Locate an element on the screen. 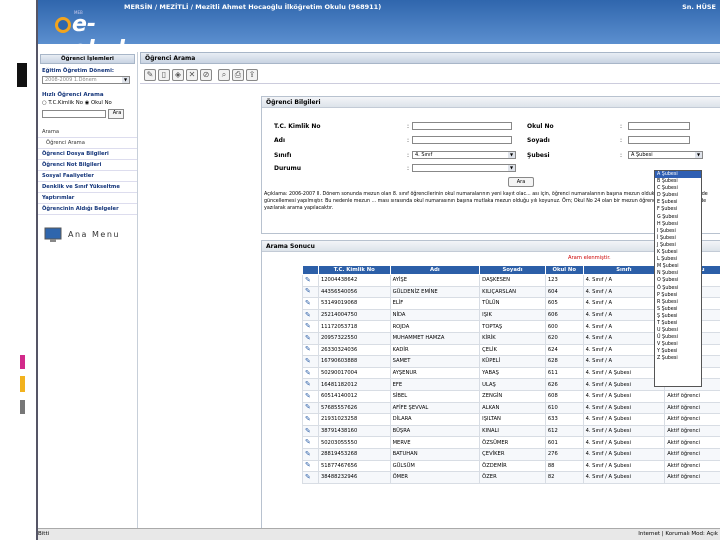  dropdown-option: Ö Şubesi is located at coordinates (678, 288).